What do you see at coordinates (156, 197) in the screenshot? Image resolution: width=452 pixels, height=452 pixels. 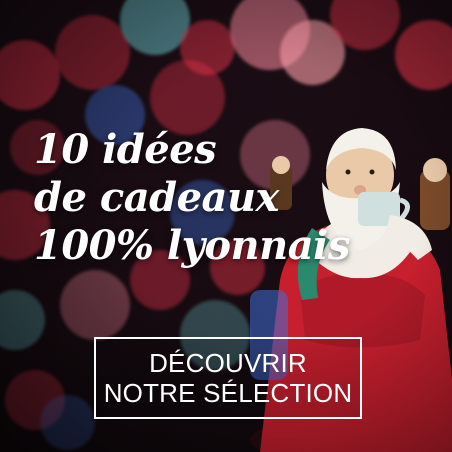 I see `headline-line-2: de cadeaux` at bounding box center [156, 197].